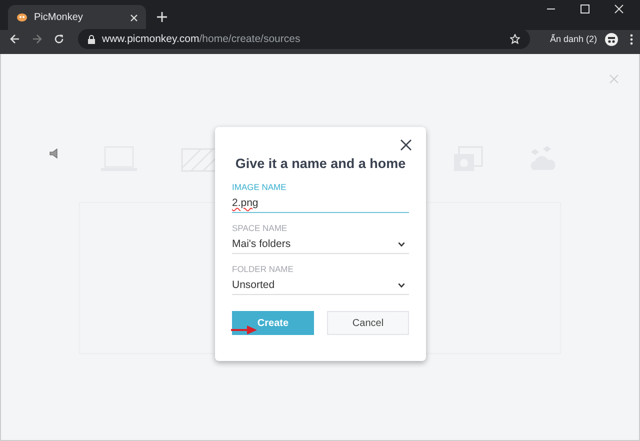 This screenshot has width=640, height=441. I want to click on profile-label: Ẩn danh (2), so click(573, 39).